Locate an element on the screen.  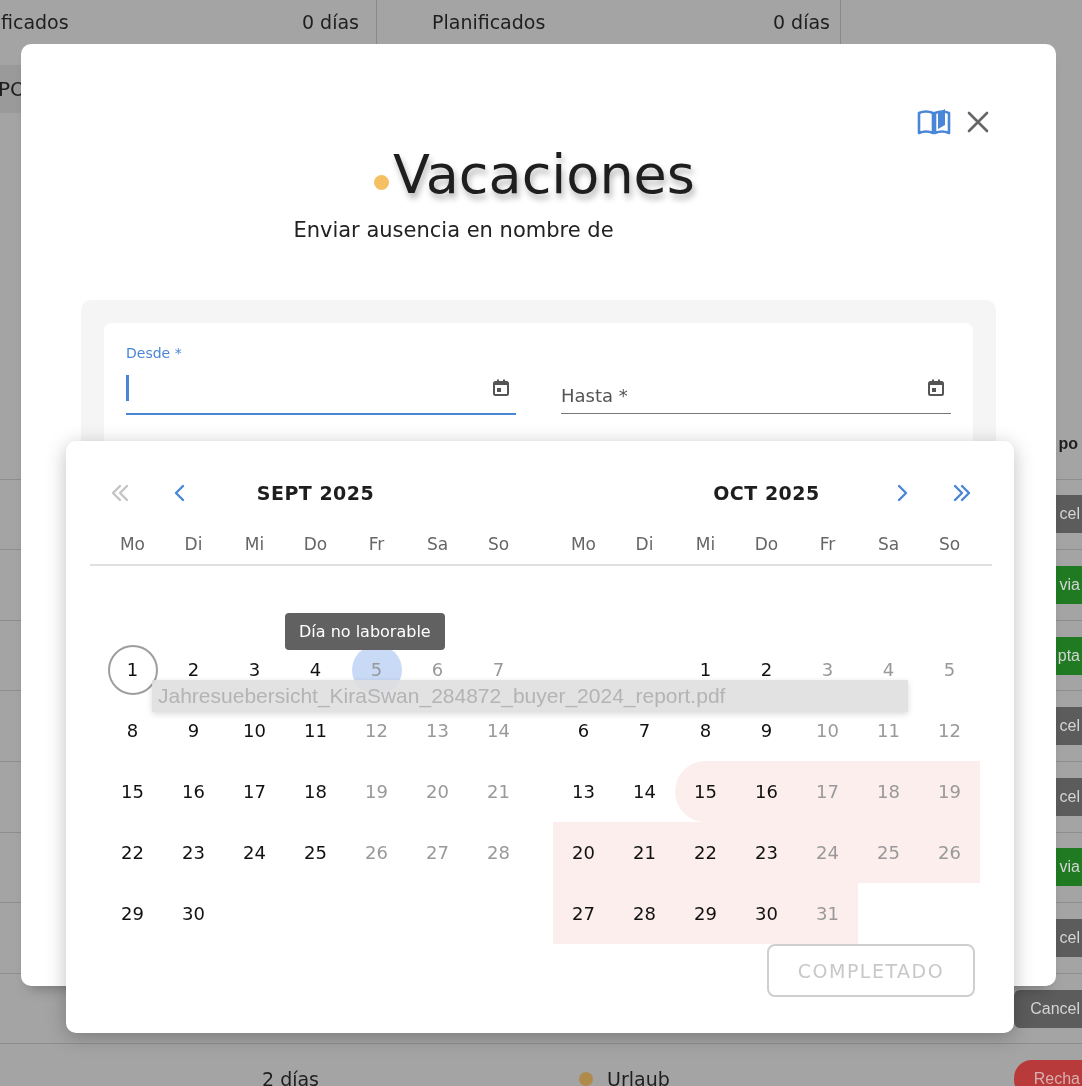
dialog-subtitle: Enviar ausencia en nombre de is located at coordinates (453, 230).